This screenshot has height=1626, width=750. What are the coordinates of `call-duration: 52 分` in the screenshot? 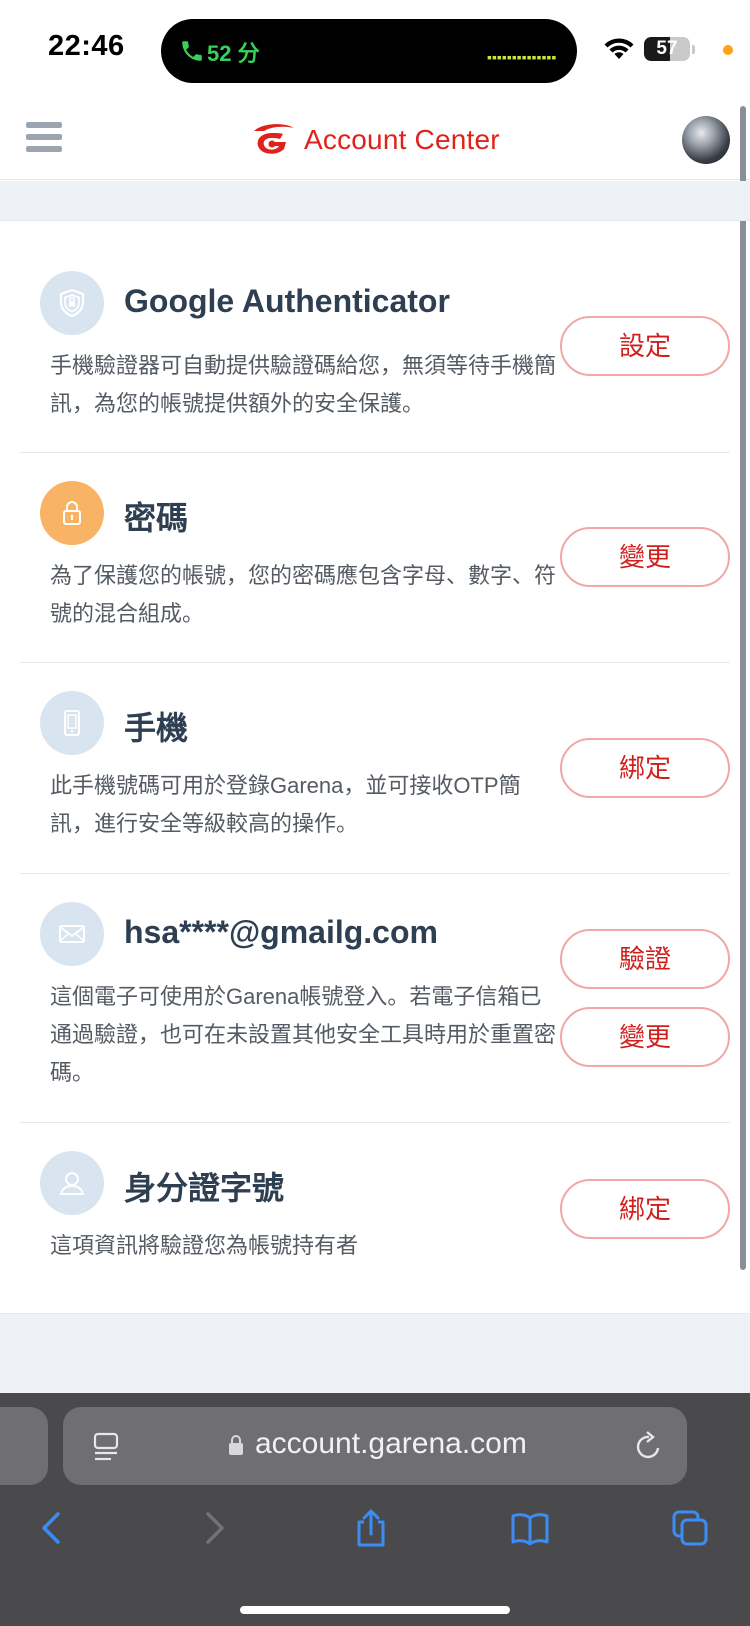 It's located at (233, 53).